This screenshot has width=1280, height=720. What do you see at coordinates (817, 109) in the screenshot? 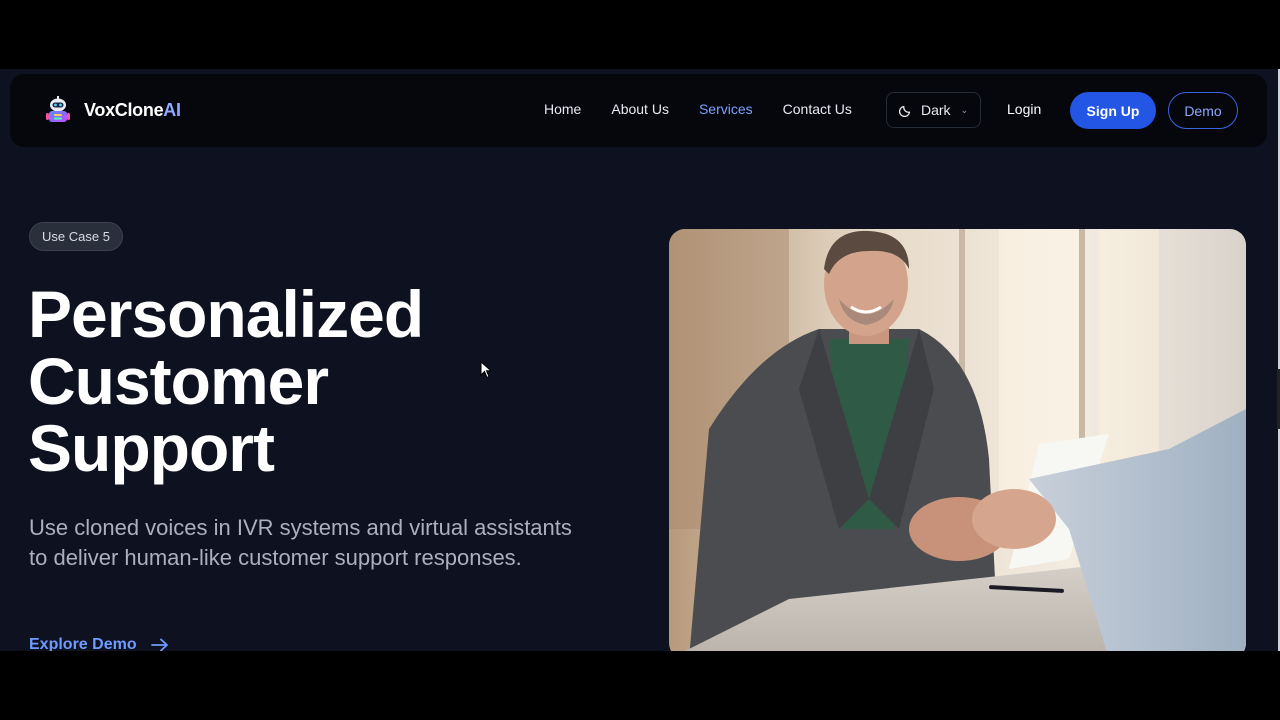
I see `nav-link-contact-us: Contact Us` at bounding box center [817, 109].